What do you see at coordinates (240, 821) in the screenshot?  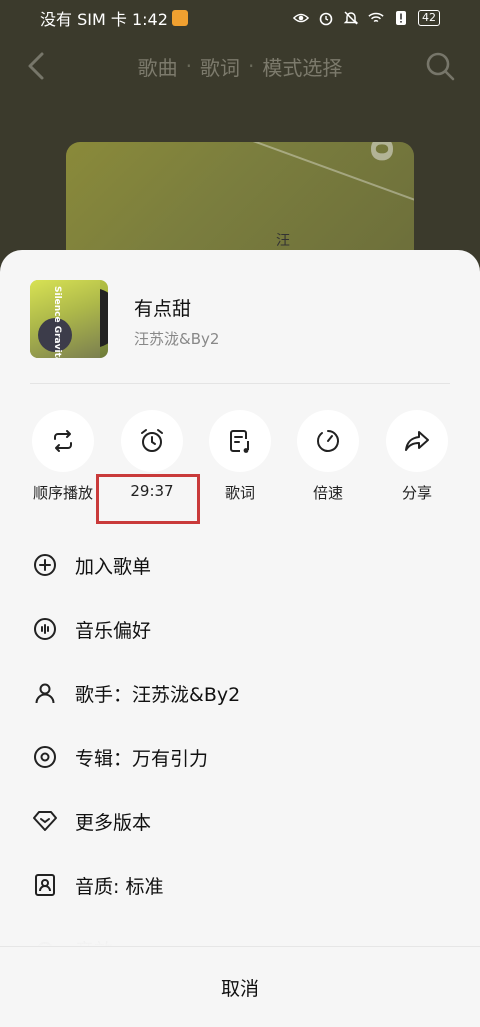 I see `more-versions-item: 更多版本` at bounding box center [240, 821].